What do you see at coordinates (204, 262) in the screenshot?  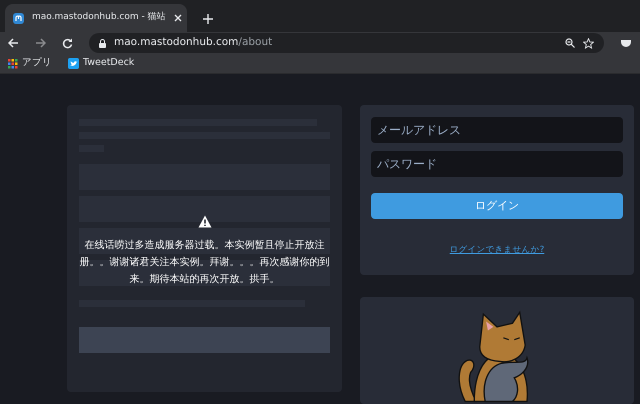 I see `notice-message: 在线话唠过多造成服务器过载。本实例暂且停止开放注册。。谢谢诸君关注本实例。拜谢。。。再次感谢你的到来。期待本站的再次开放。拱手。` at bounding box center [204, 262].